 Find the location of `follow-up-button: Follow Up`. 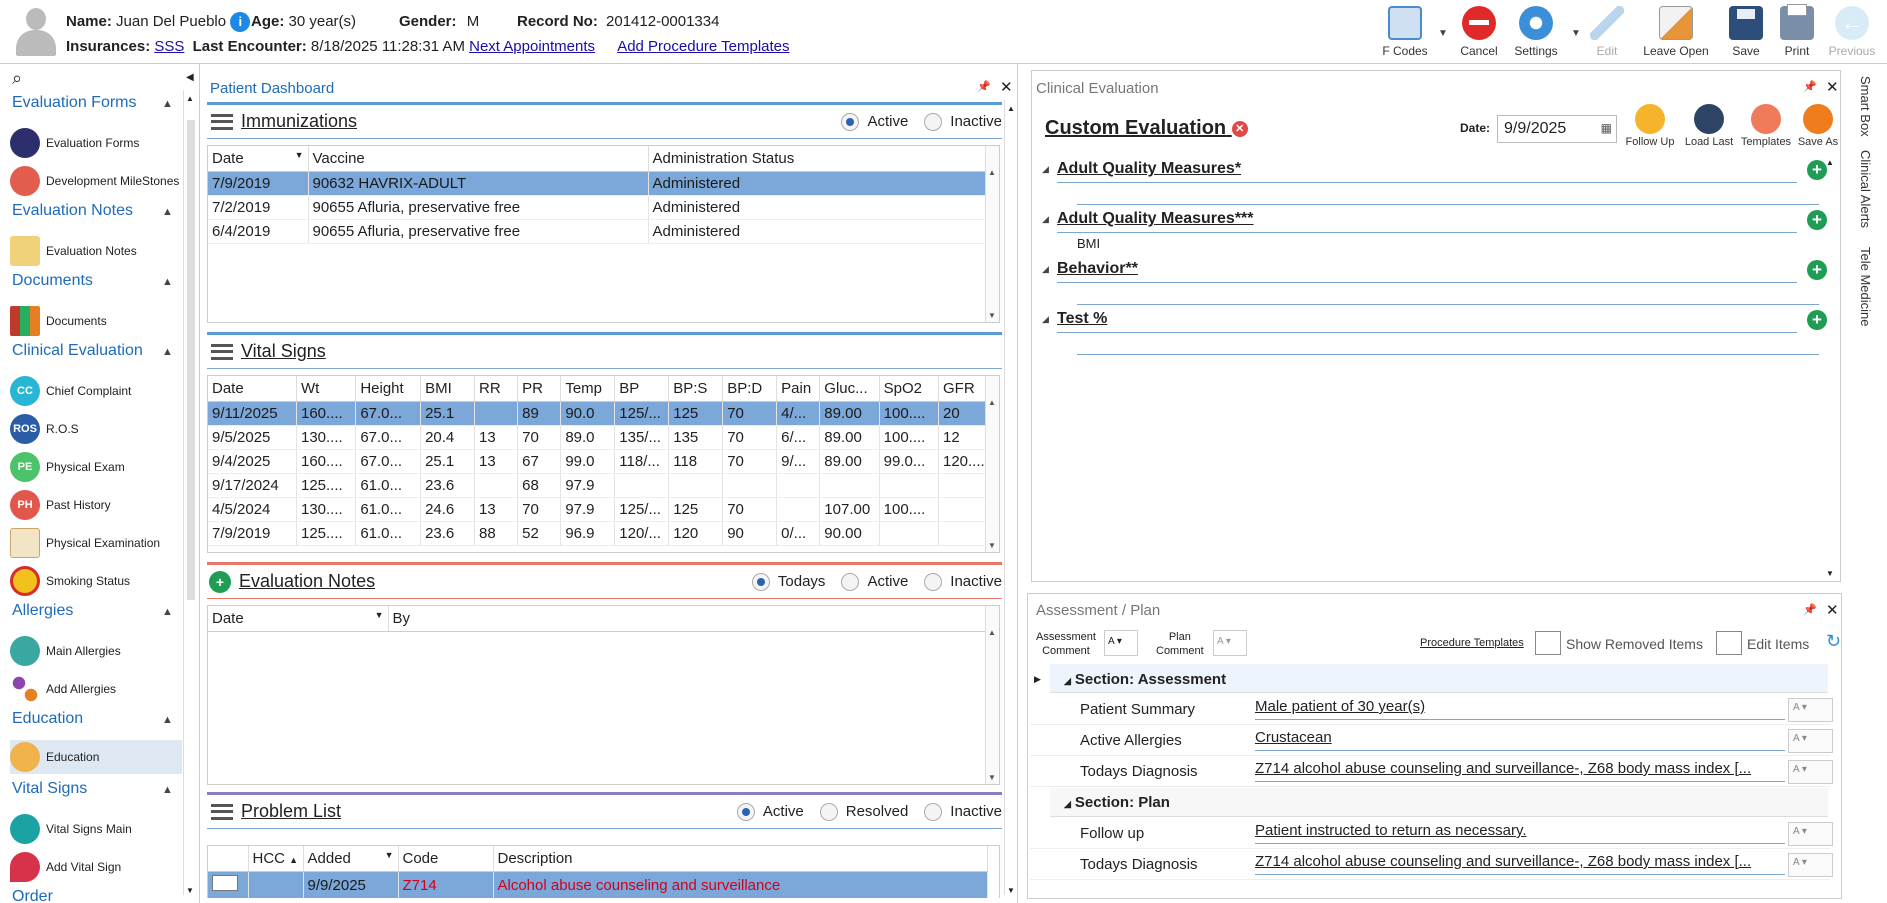

follow-up-button: Follow Up is located at coordinates (1650, 126).